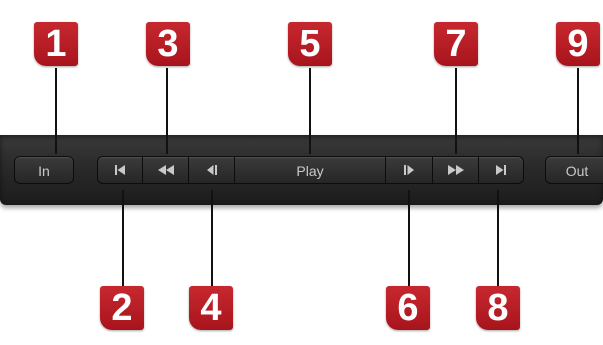 Image resolution: width=603 pixels, height=345 pixels. I want to click on callout-2-leader, so click(123, 238).